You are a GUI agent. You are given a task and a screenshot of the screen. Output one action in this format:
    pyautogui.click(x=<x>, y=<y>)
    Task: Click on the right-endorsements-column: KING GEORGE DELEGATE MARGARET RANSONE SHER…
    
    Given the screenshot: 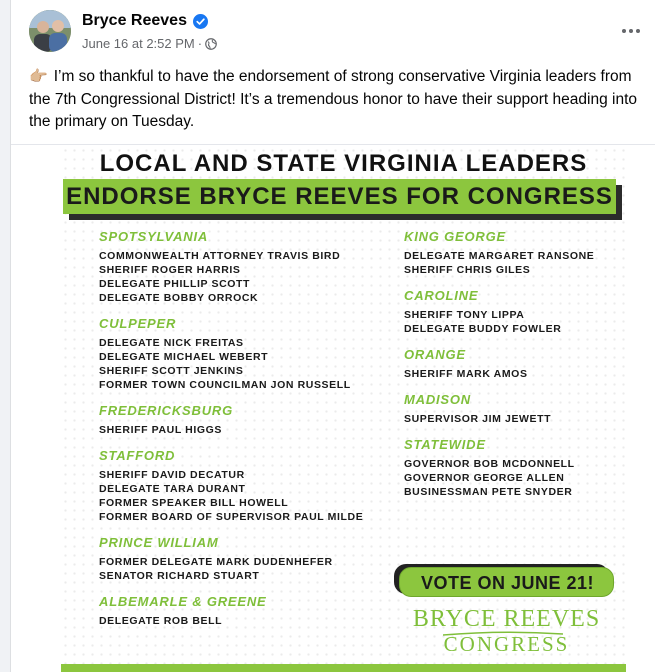 What is the action you would take?
    pyautogui.click(x=514, y=362)
    